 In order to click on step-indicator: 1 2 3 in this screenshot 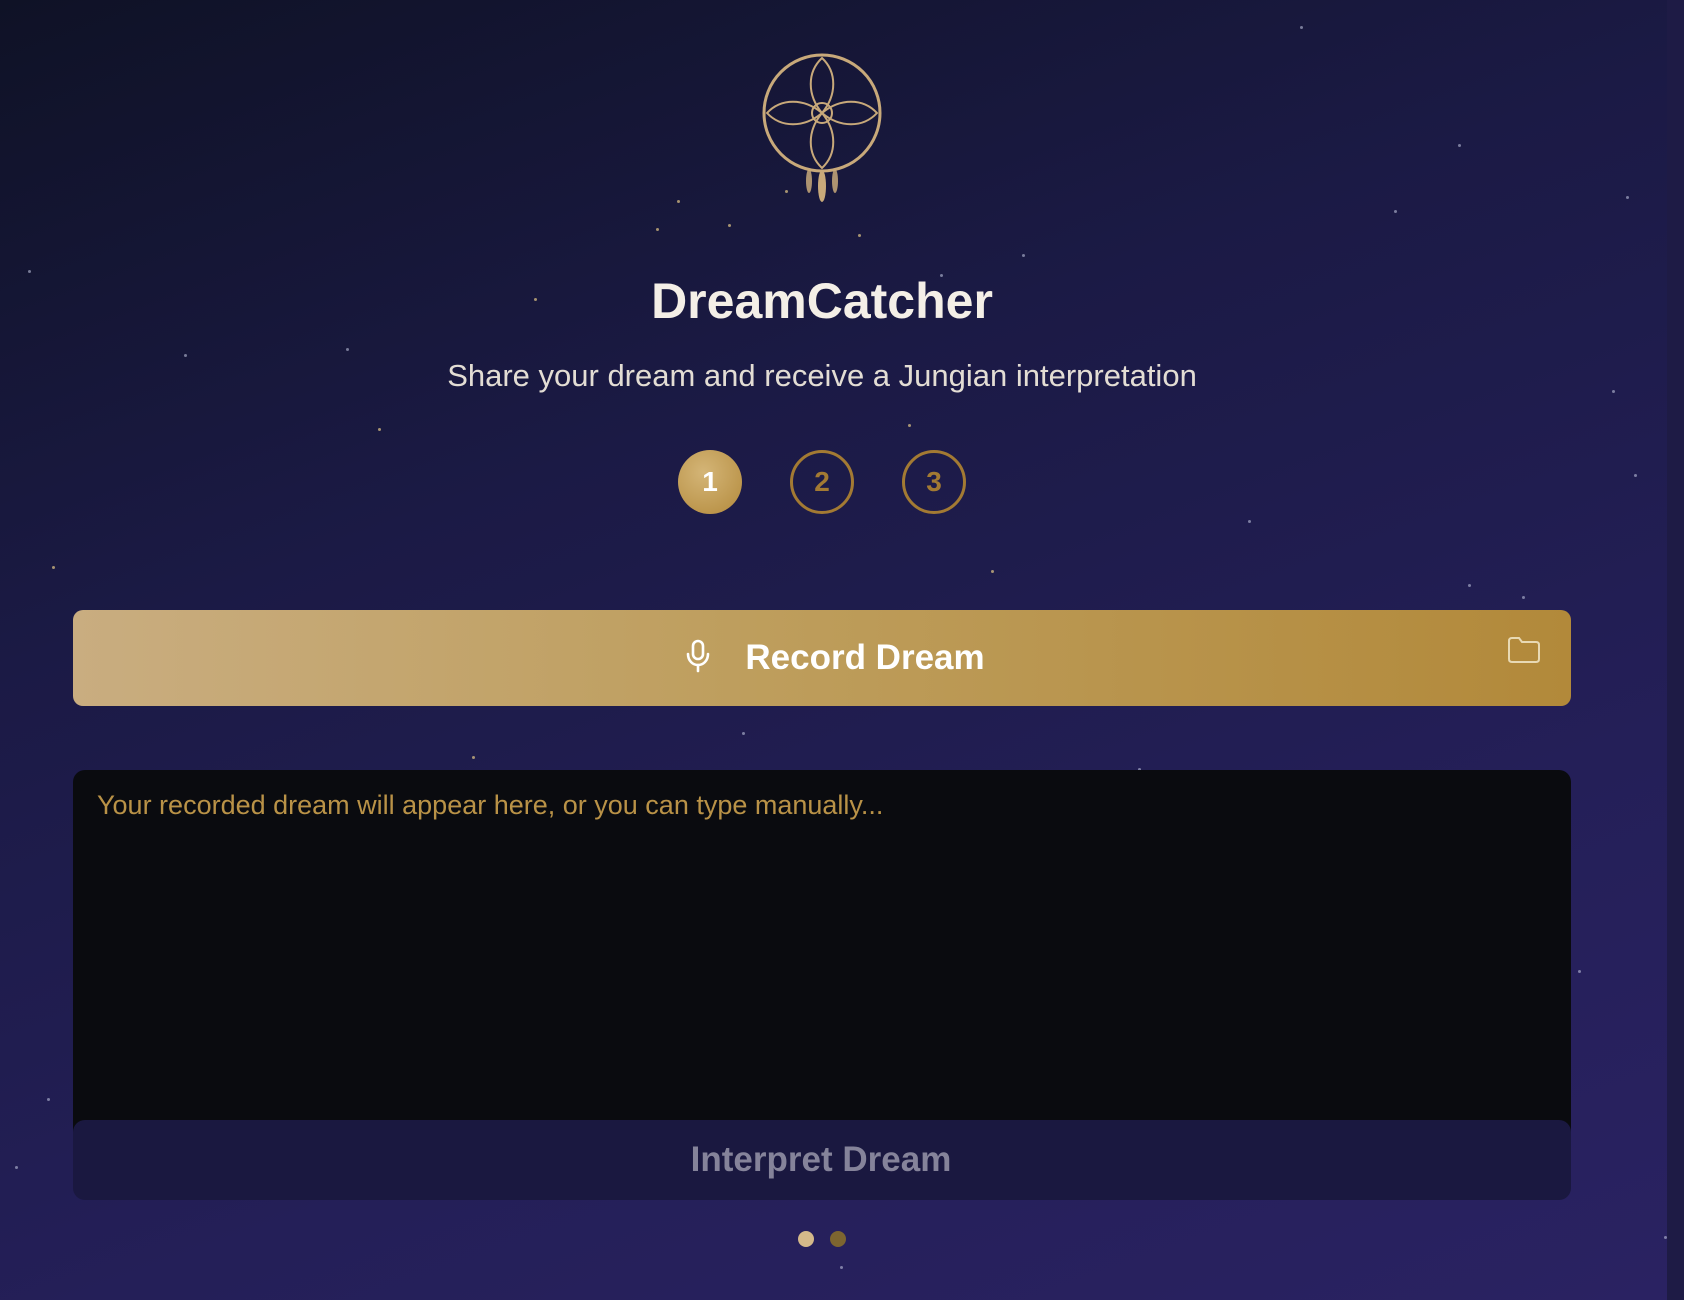, I will do `click(822, 482)`.